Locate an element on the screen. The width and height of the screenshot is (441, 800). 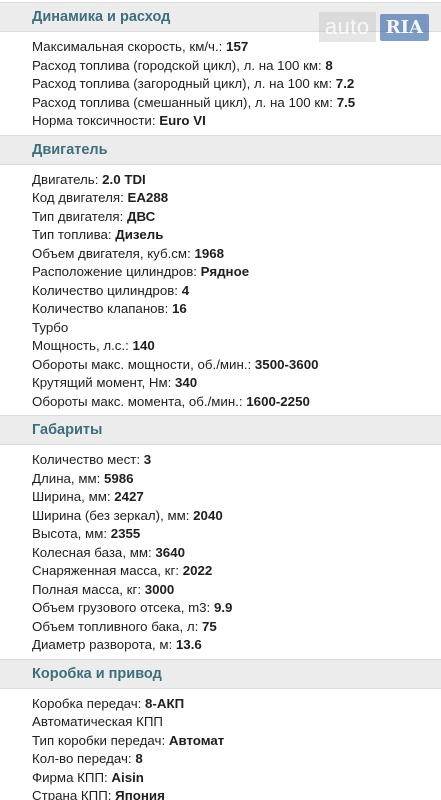
spec-row: Длина, мм: 5986 is located at coordinates (220, 479).